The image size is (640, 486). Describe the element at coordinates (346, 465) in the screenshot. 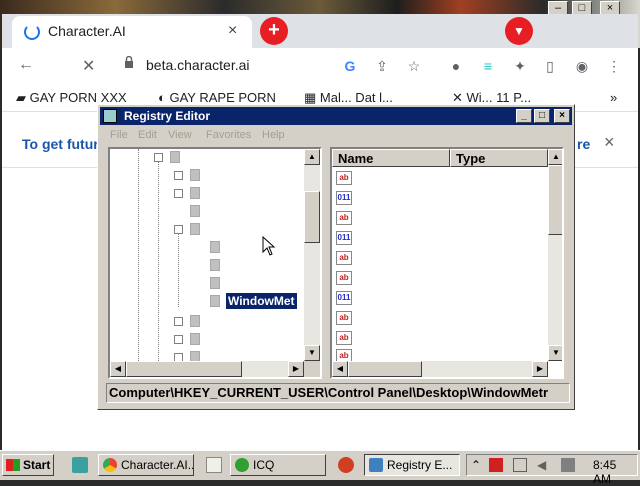

I see `app-quicklaunch-icon` at that location.